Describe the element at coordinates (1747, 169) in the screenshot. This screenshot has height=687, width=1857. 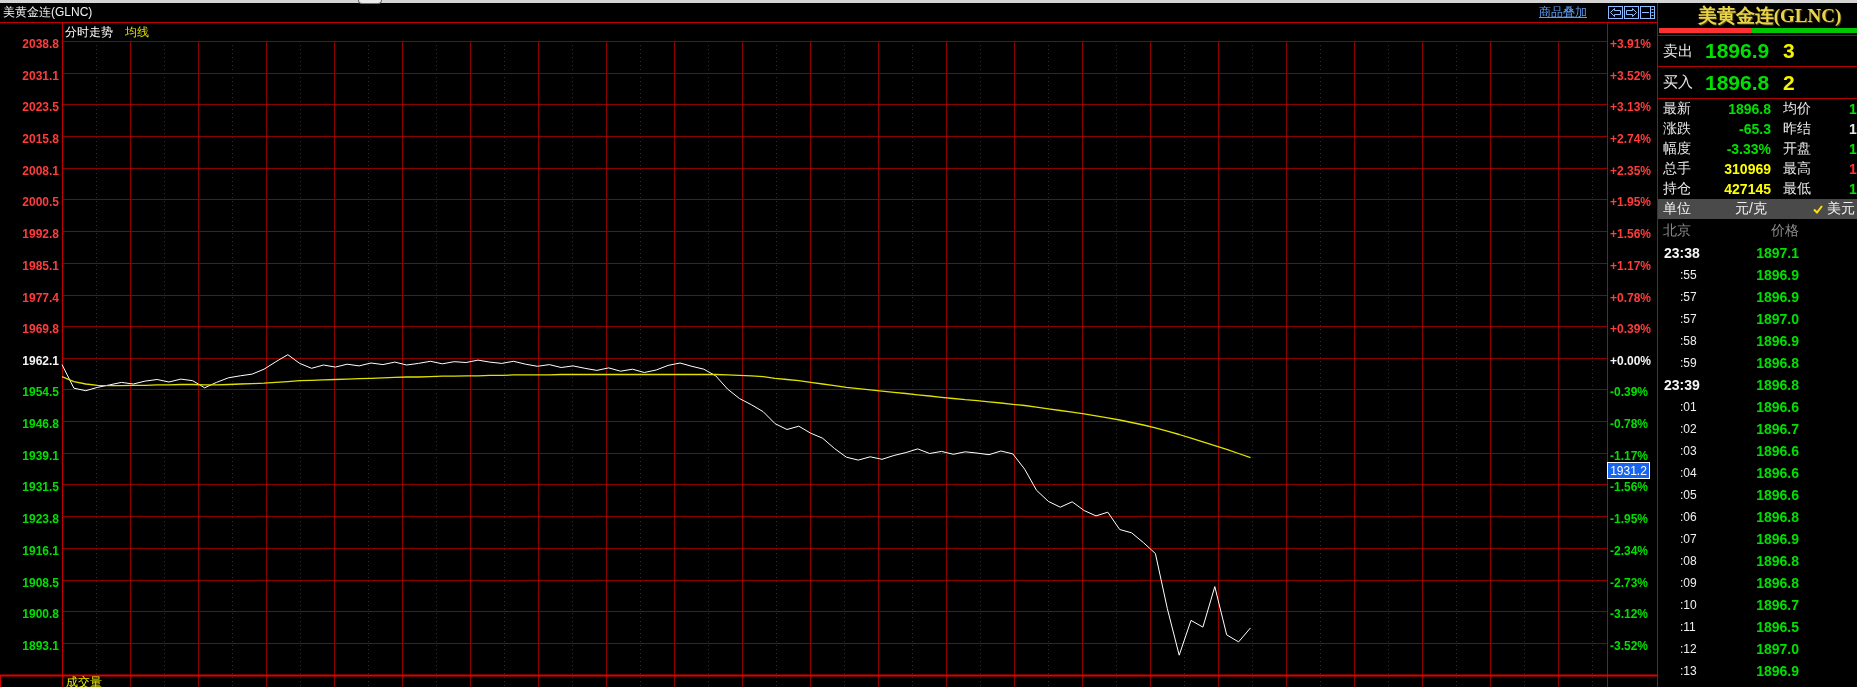
I see `stat-value: 310969` at that location.